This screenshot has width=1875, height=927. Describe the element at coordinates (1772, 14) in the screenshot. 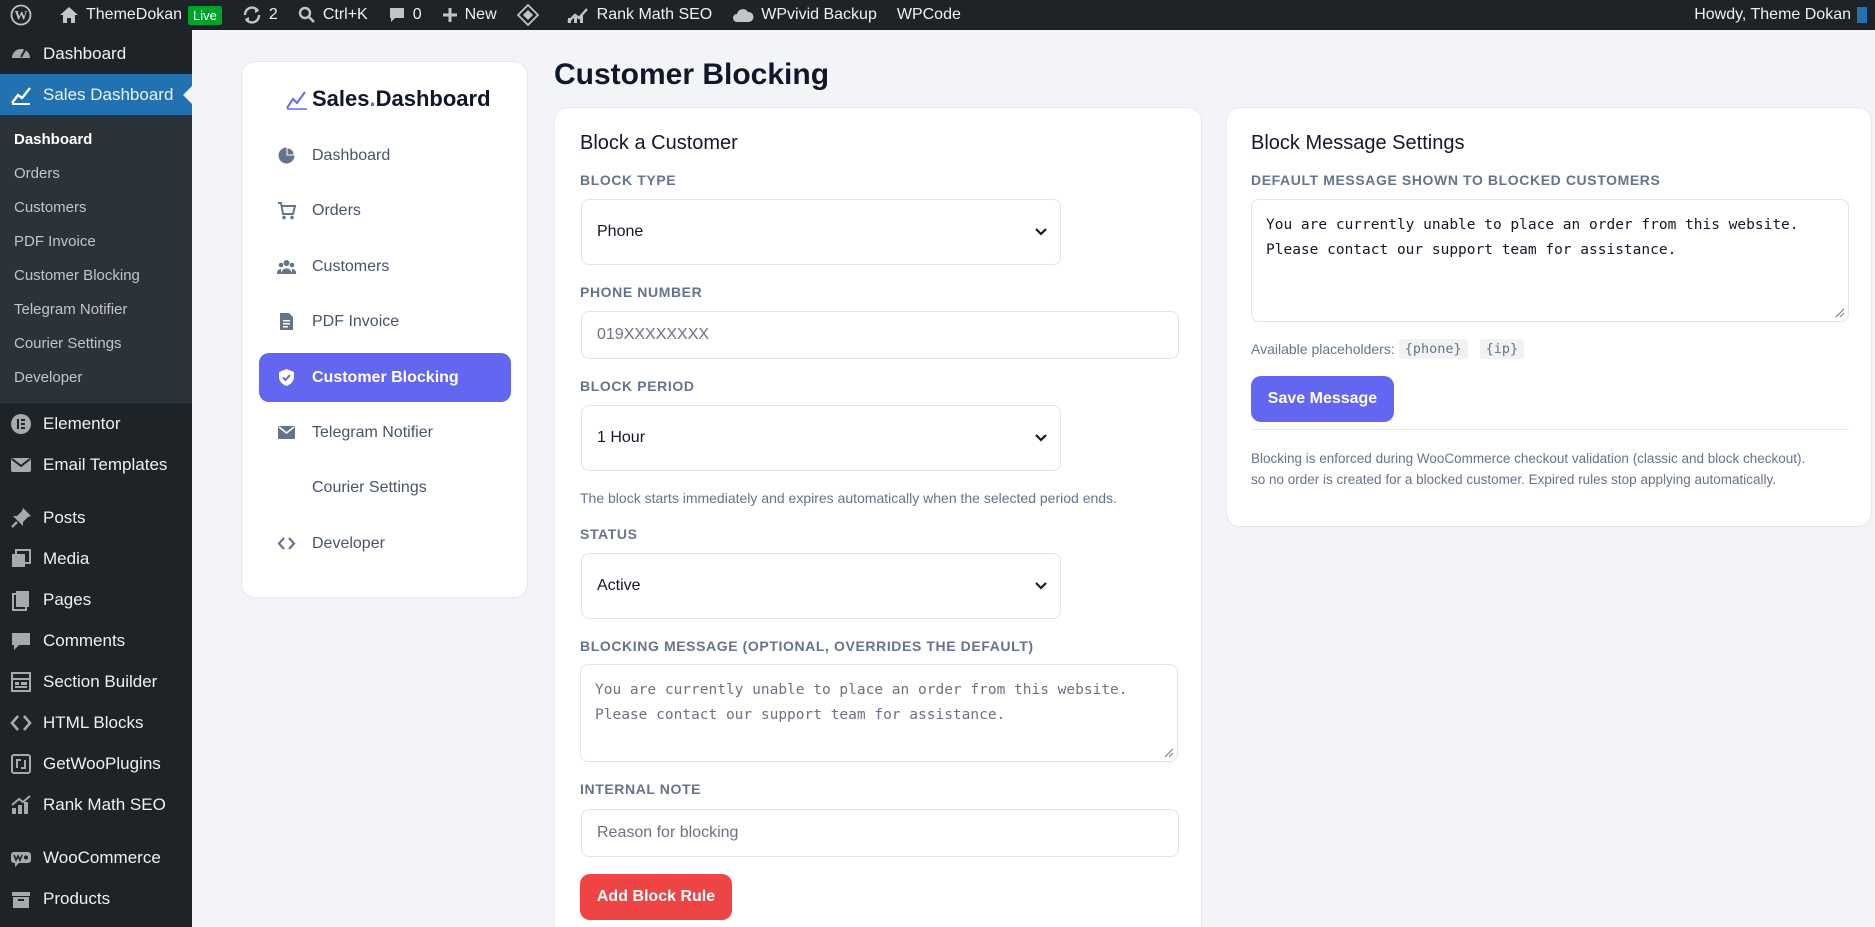

I see `howdy-text: Howdy, Theme Dokan` at that location.